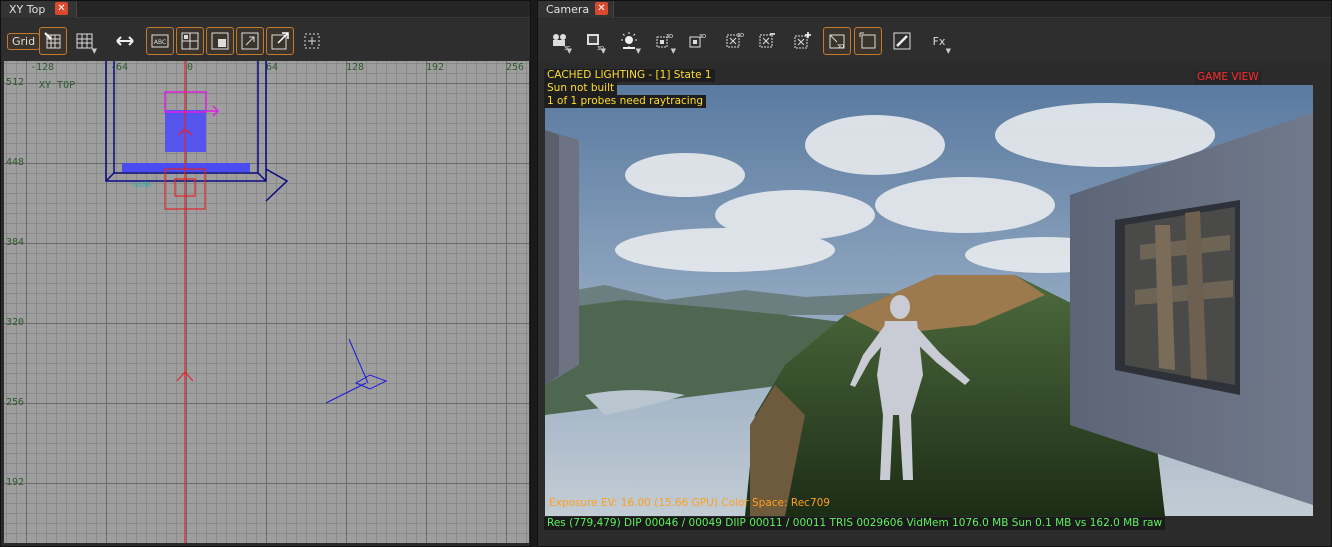 This screenshot has width=1332, height=547. I want to click on floor-plane, so click(186, 167).